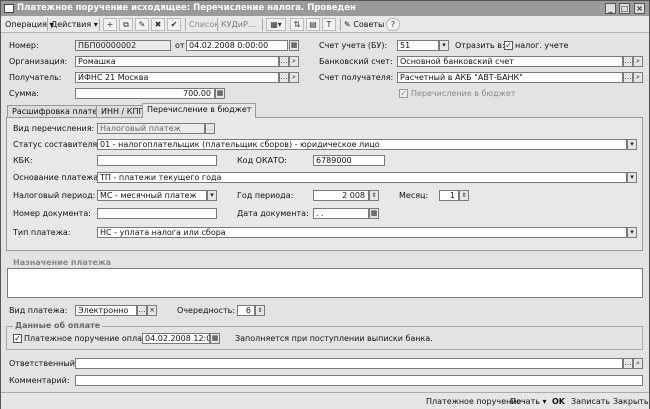 The width and height of the screenshot is (650, 409). I want to click on order-spinner: ⇕, so click(260, 310).